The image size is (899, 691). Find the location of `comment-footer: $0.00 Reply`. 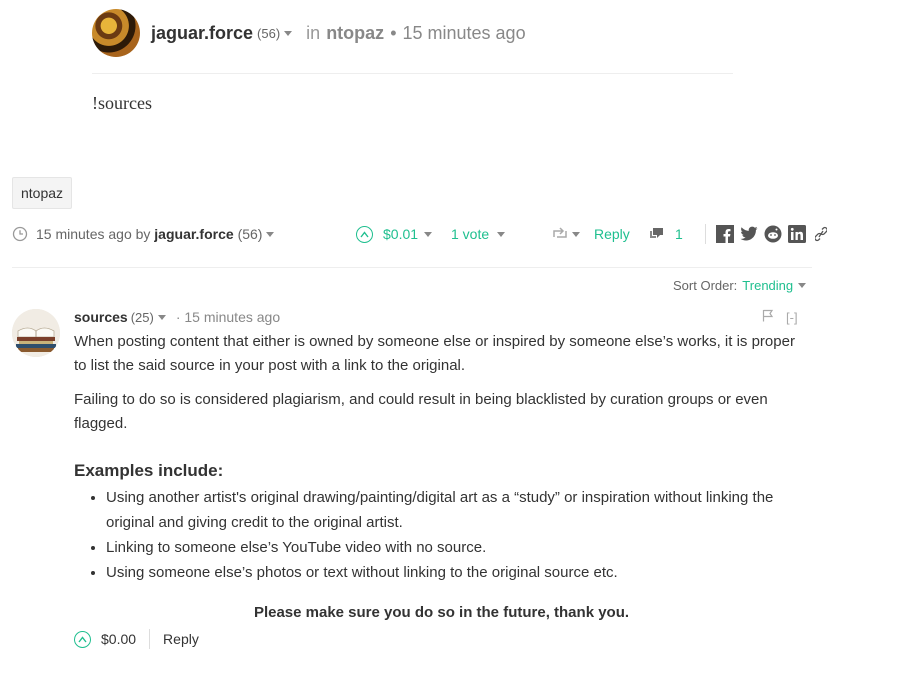

comment-footer: $0.00 Reply is located at coordinates (136, 639).